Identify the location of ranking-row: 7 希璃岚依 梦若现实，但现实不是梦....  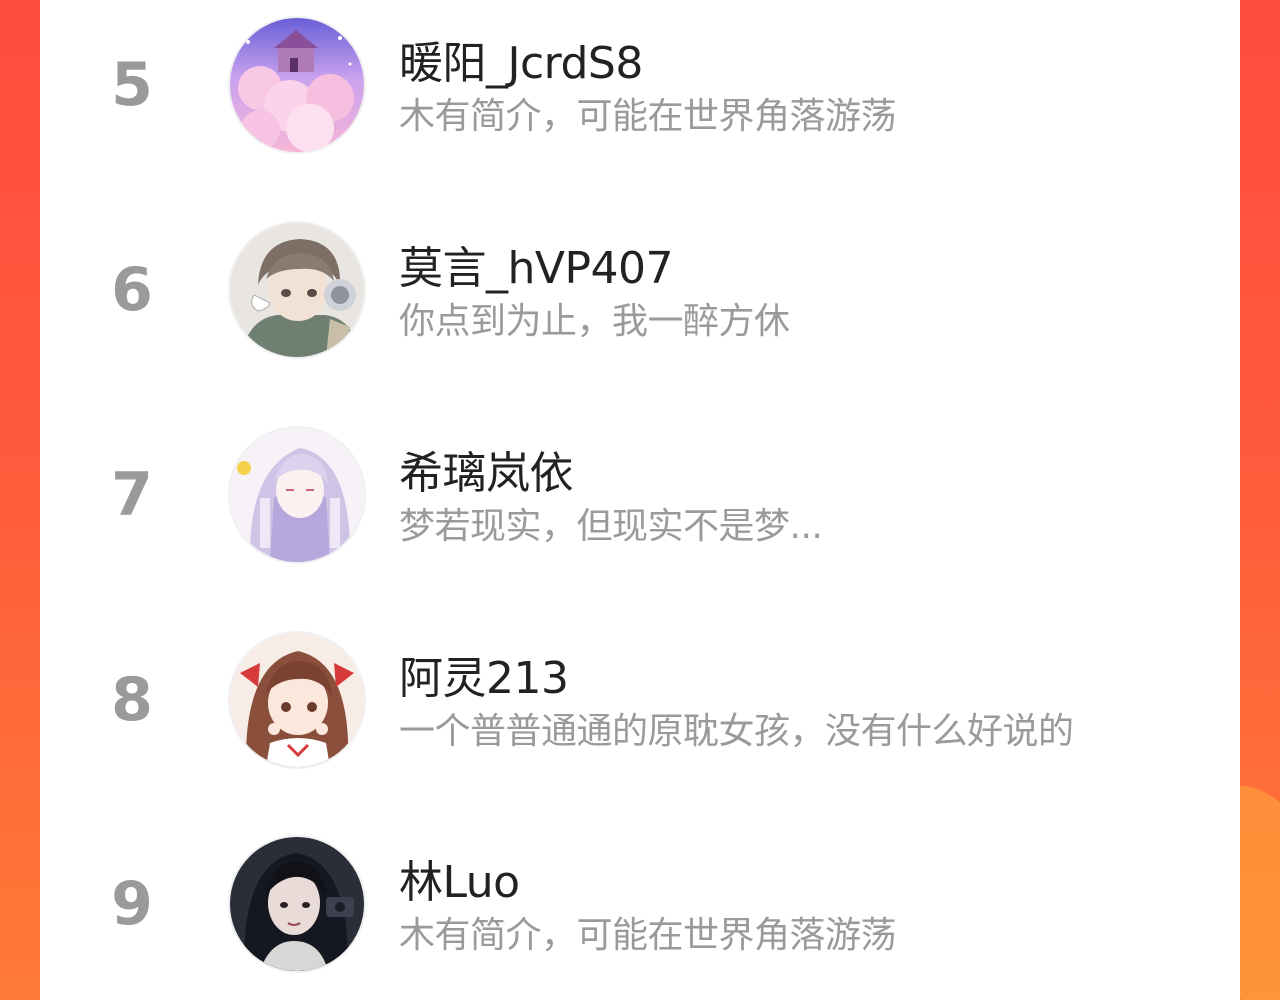
(640, 495).